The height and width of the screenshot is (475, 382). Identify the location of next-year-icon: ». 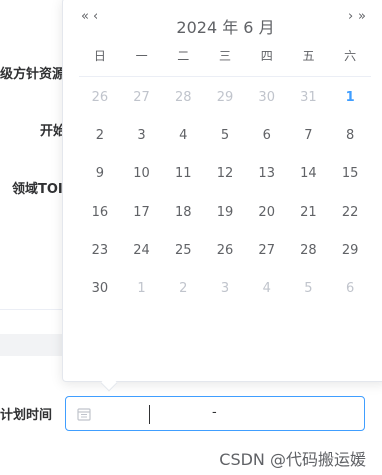
(362, 16).